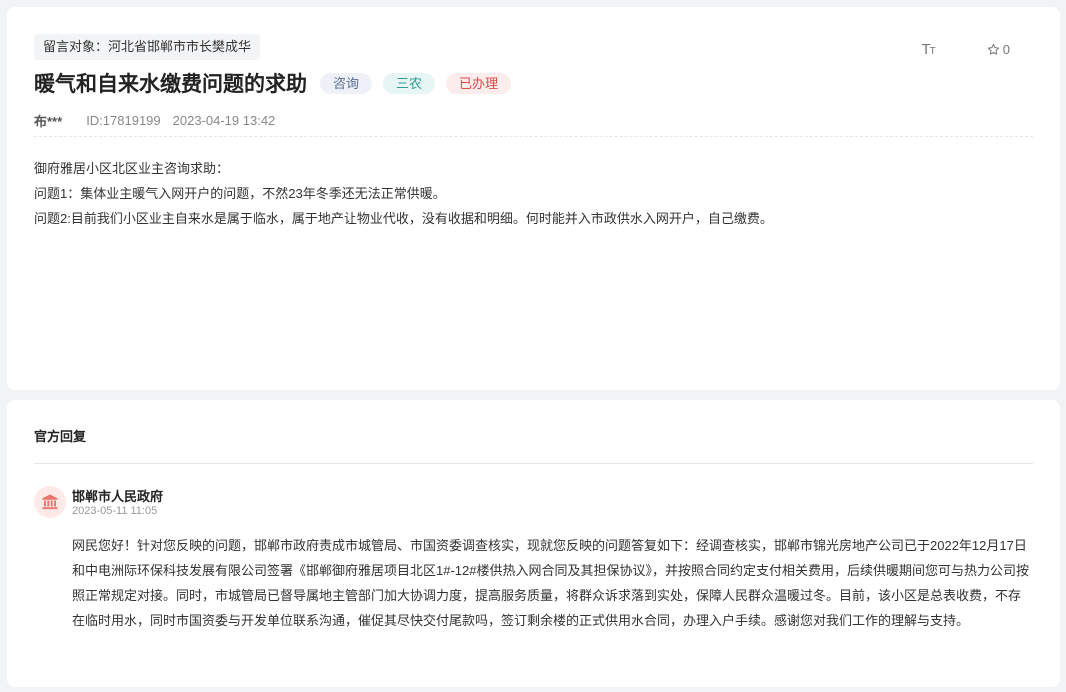 The height and width of the screenshot is (692, 1066). What do you see at coordinates (240, 193) in the screenshot?
I see `content-line: 问题1：集体业主暖气入网开户的问题，不然23年冬季还无法正常供暖。` at bounding box center [240, 193].